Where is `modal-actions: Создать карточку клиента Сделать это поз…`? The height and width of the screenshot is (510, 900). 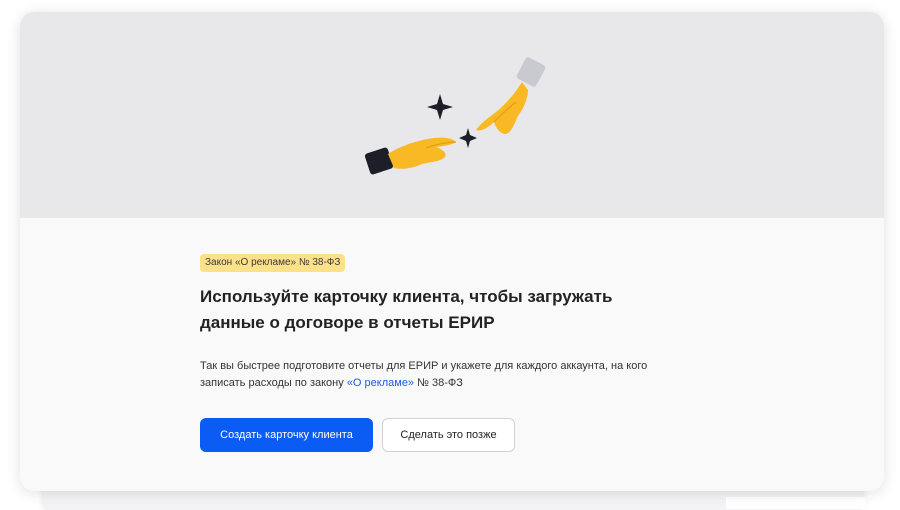 modal-actions: Создать карточку клиента Сделать это поз… is located at coordinates (460, 435).